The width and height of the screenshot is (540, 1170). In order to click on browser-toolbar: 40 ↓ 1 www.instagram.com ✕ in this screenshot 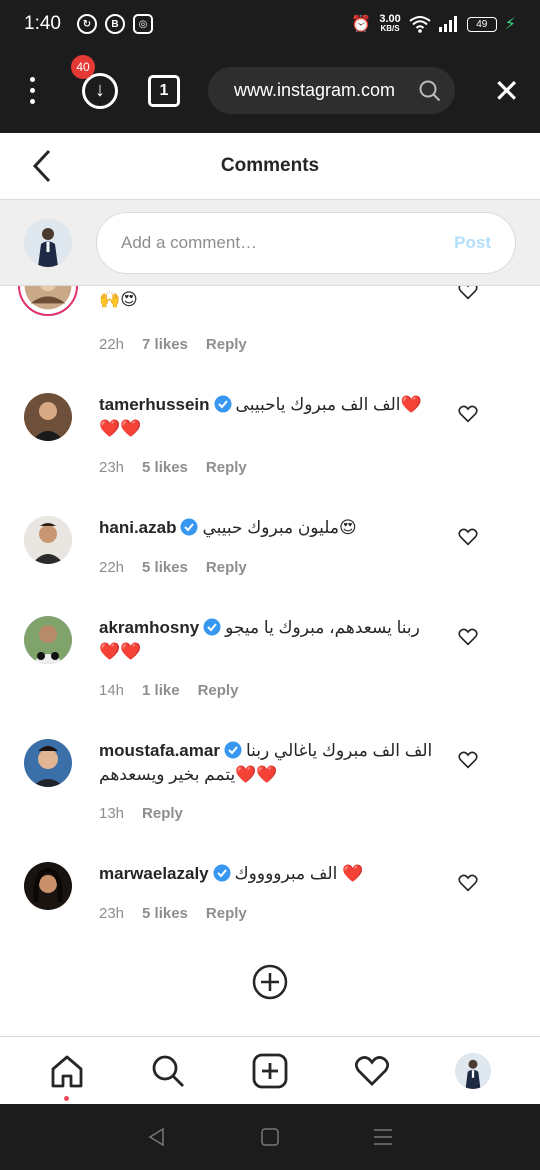, I will do `click(270, 90)`.